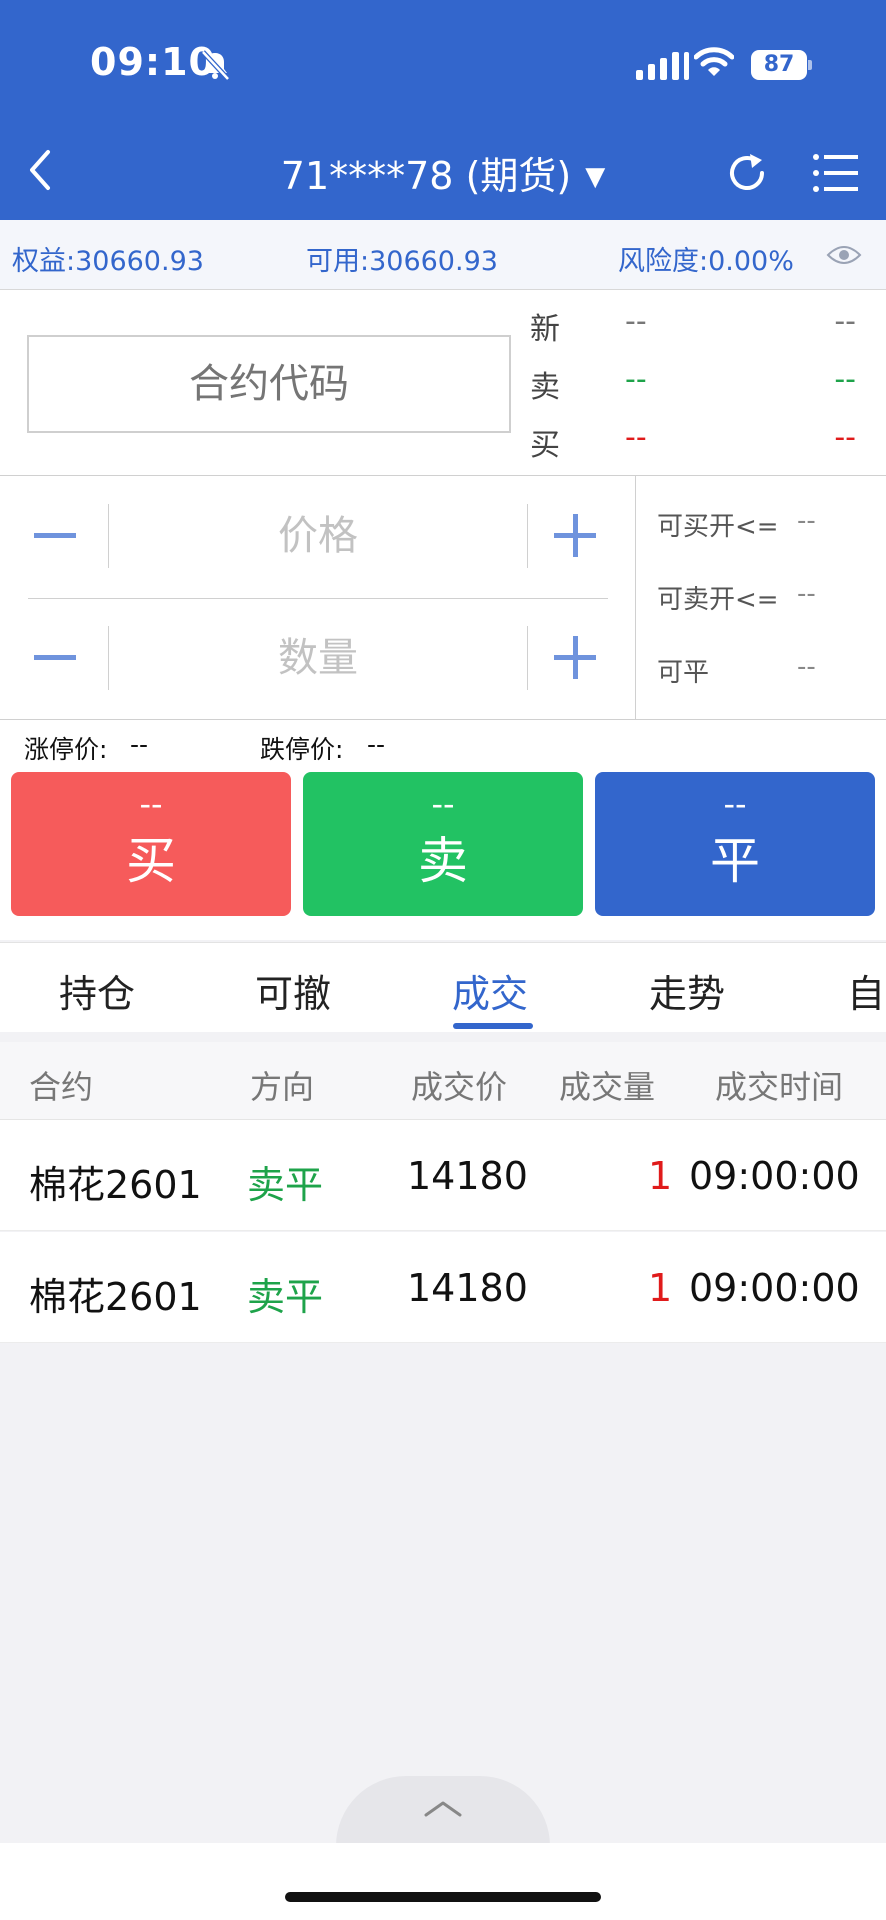 The width and height of the screenshot is (886, 1920). What do you see at coordinates (443, 804) in the screenshot?
I see `sell-price: --` at bounding box center [443, 804].